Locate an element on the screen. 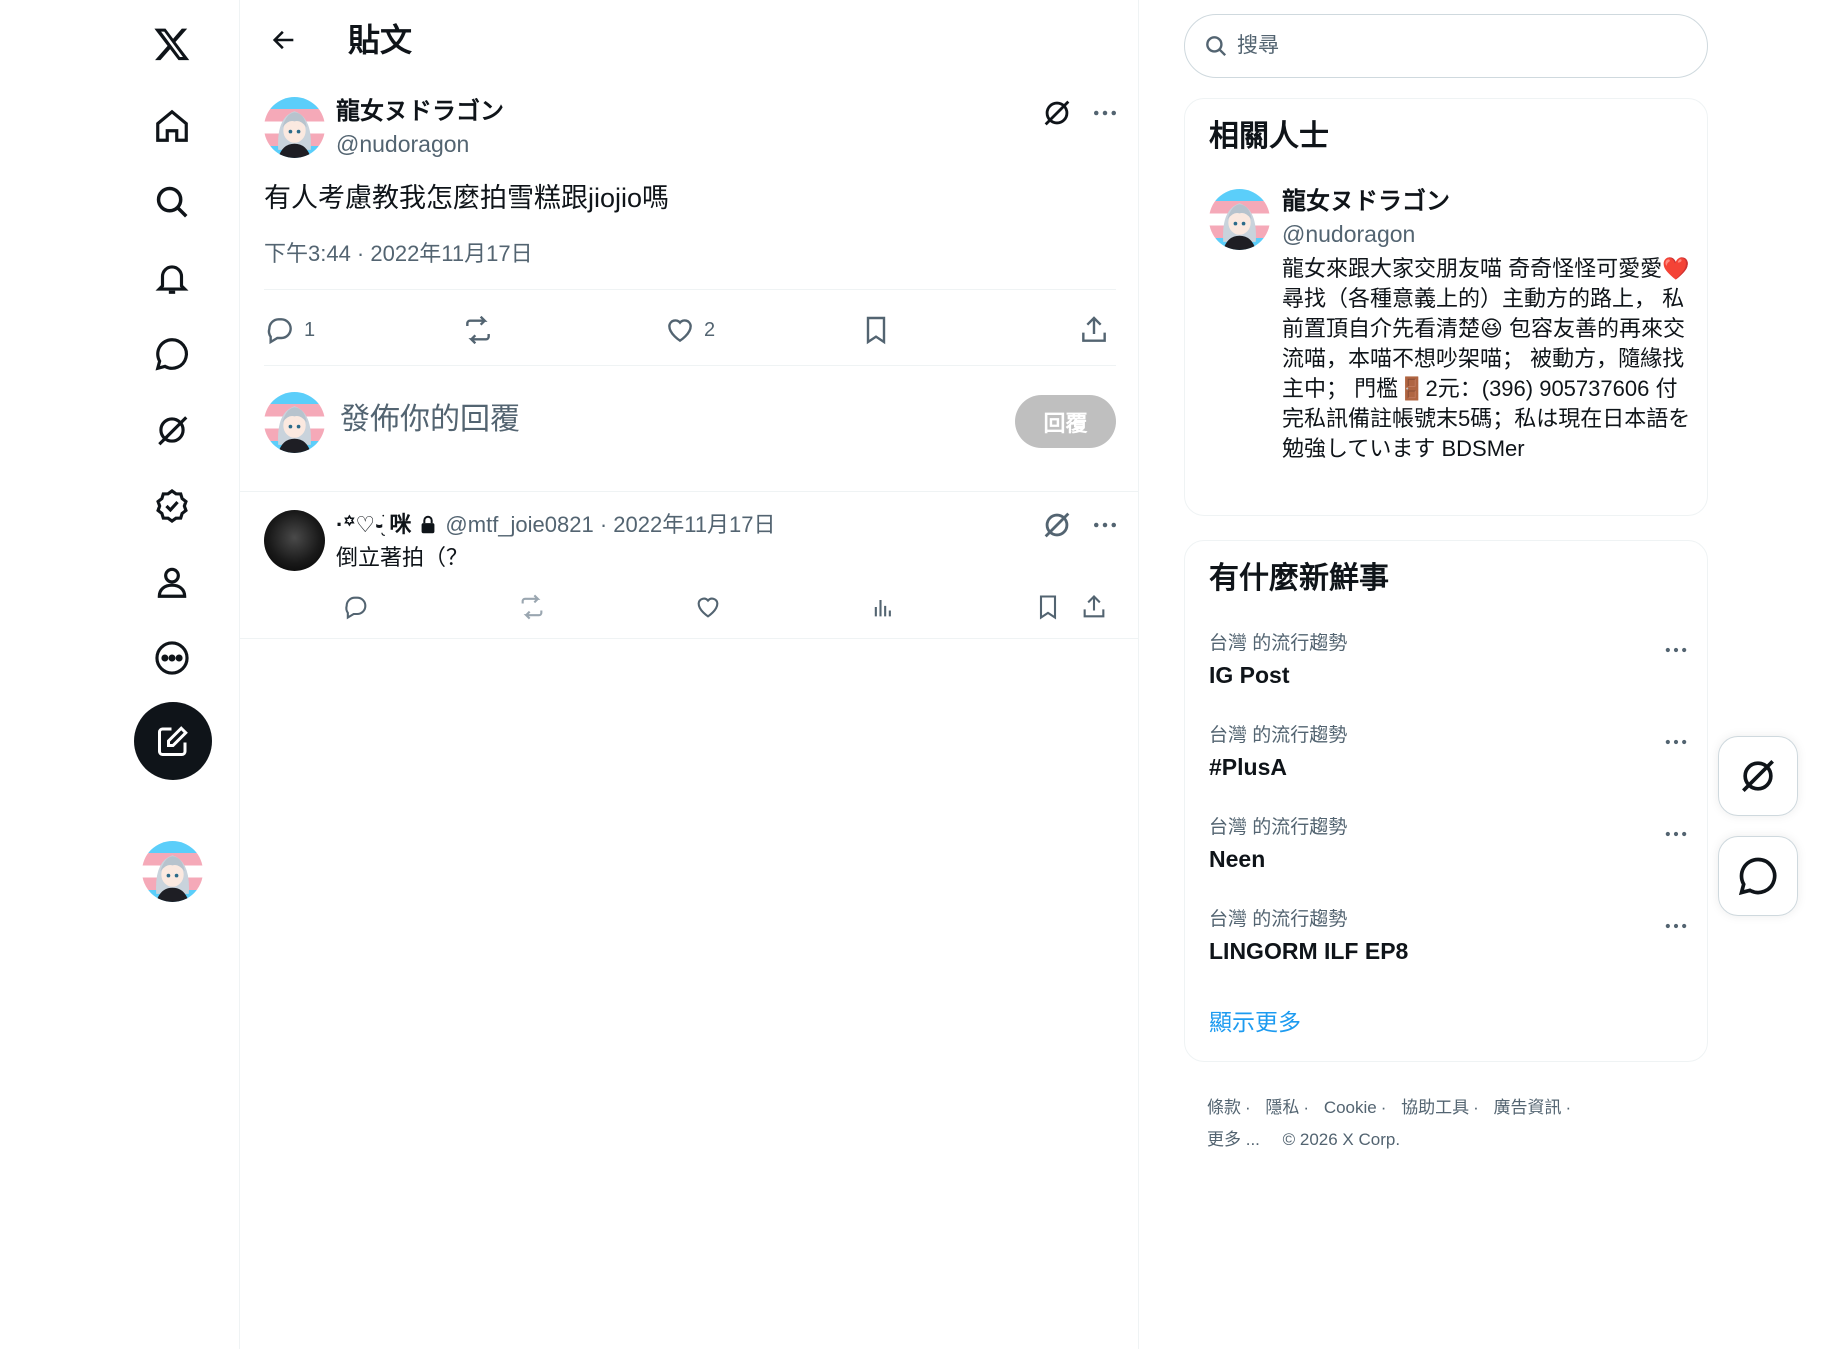 The image size is (1831, 1349). reply-submit-button: 回覆 is located at coordinates (1065, 421).